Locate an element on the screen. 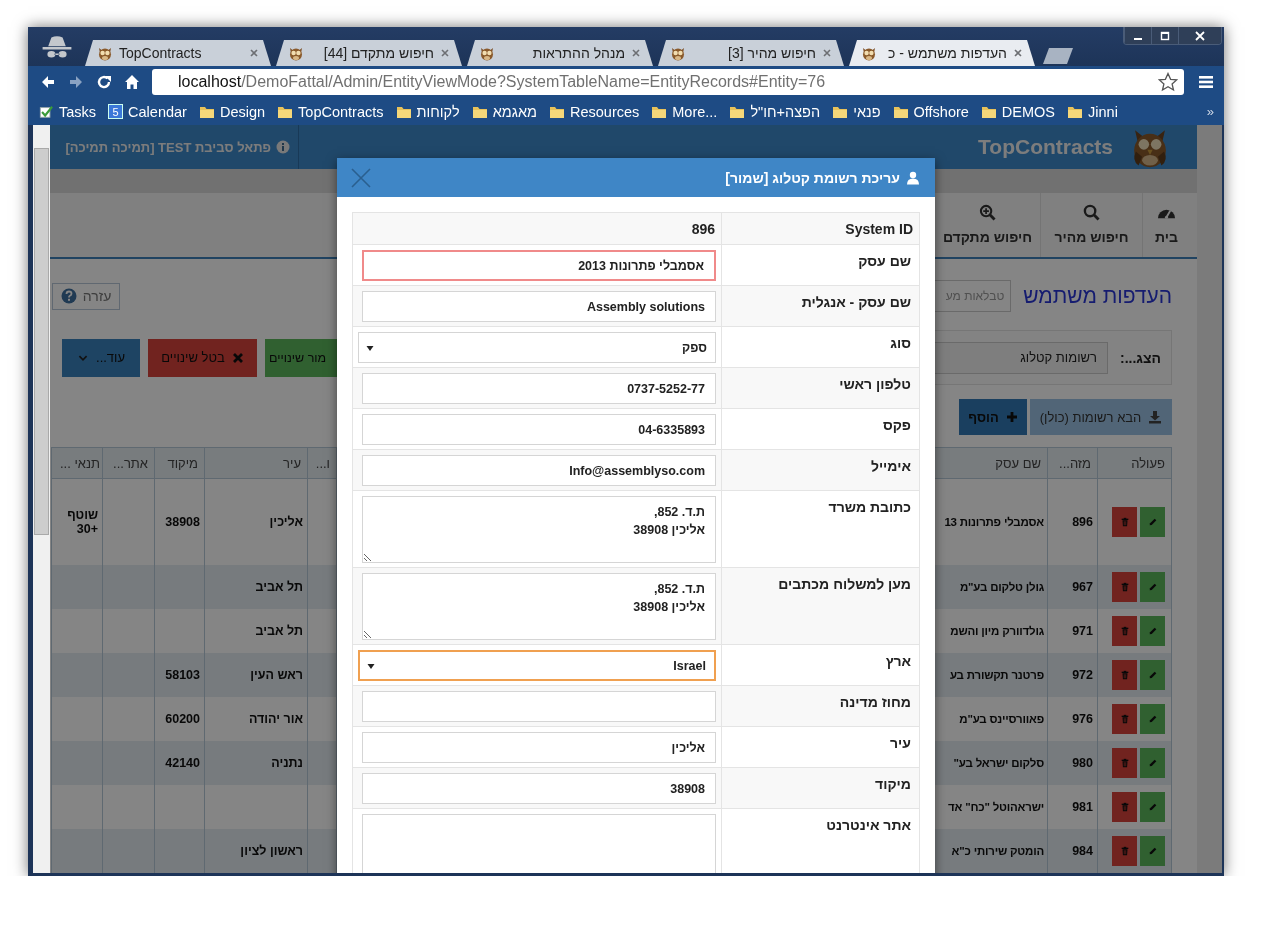  table-cell: 980 is located at coordinates (1082, 763).